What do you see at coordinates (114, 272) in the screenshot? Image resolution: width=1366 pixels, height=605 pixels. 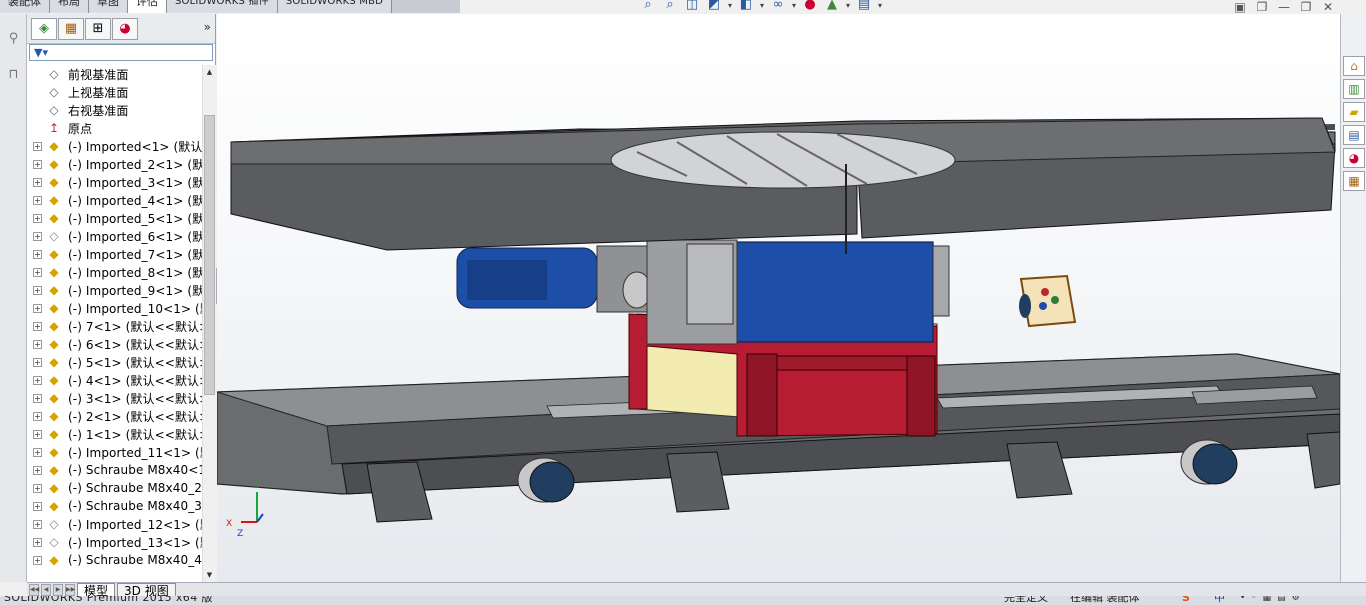 I see `tree-item-component: + ◆ (-) Imported_8<1> (默认` at bounding box center [114, 272].